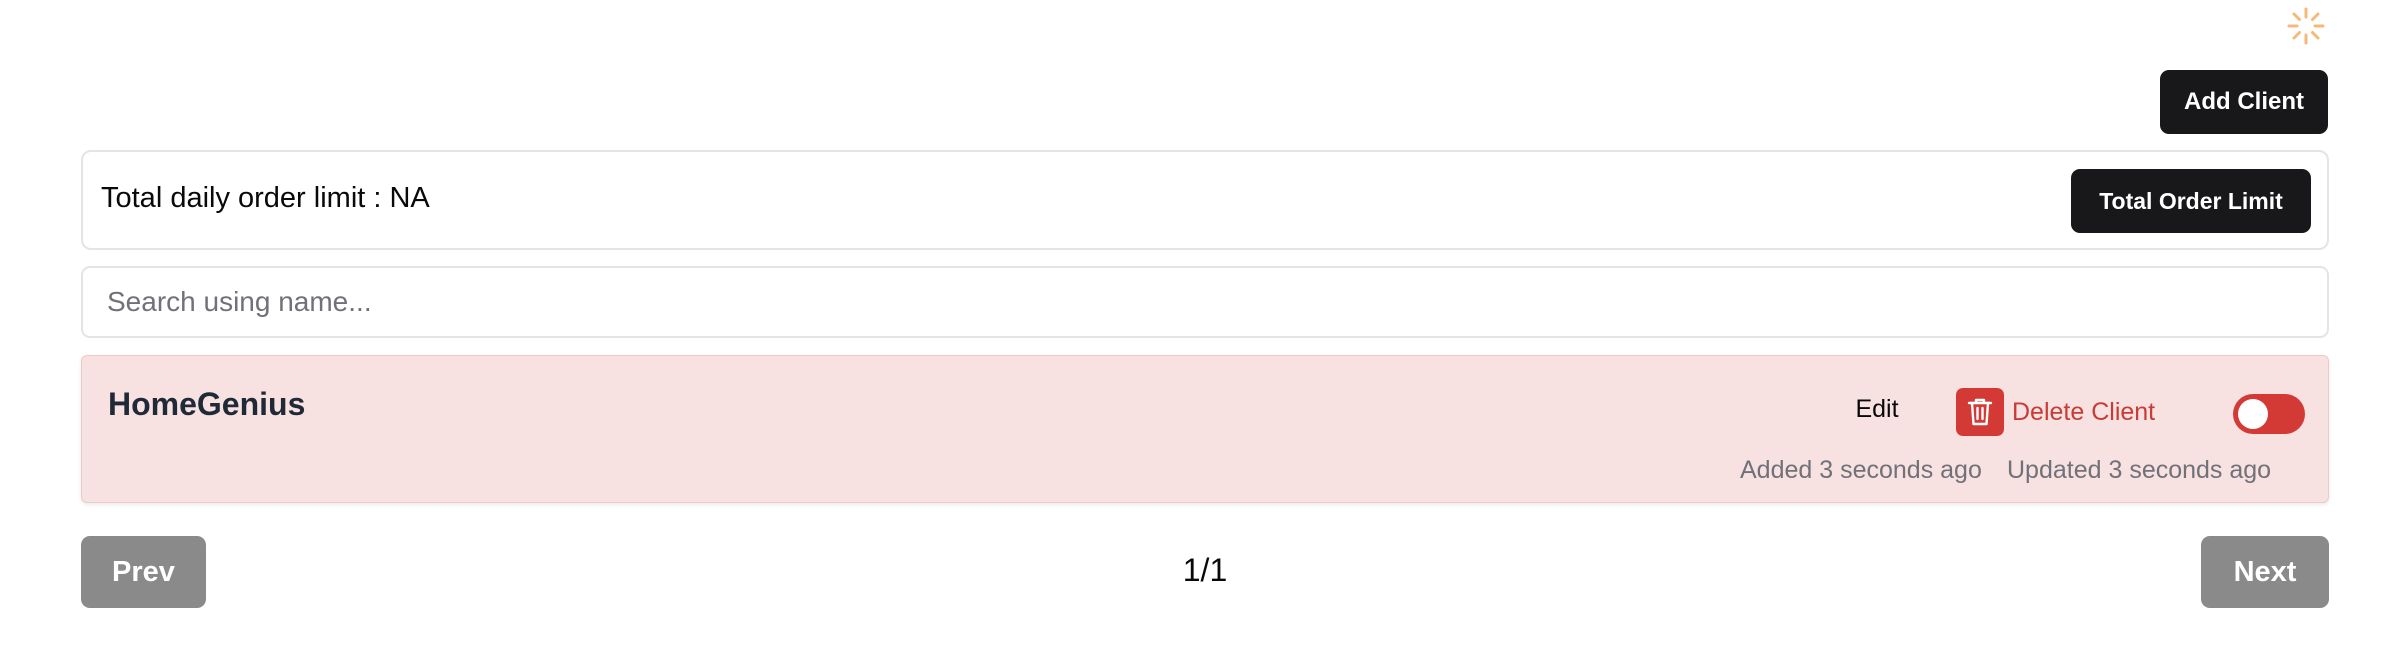  Describe the element at coordinates (207, 404) in the screenshot. I see `client-name: HomeGenius` at that location.